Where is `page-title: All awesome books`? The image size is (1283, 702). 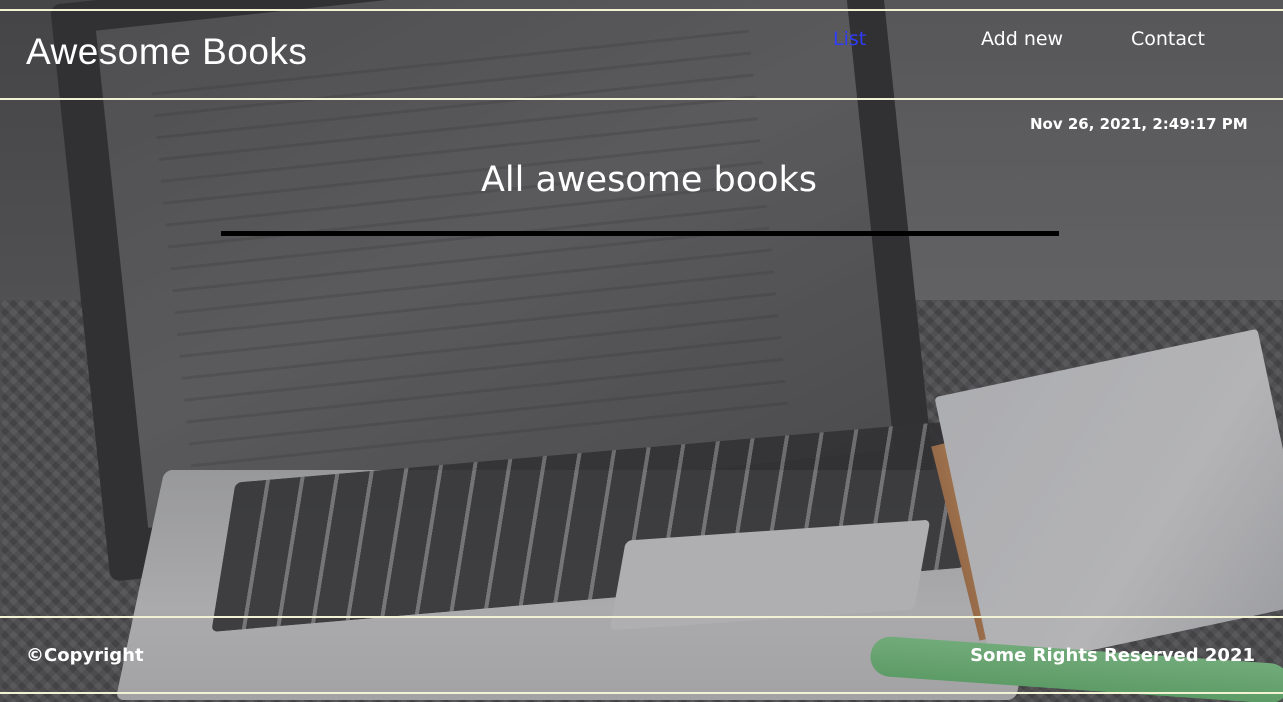
page-title: All awesome books is located at coordinates (649, 180).